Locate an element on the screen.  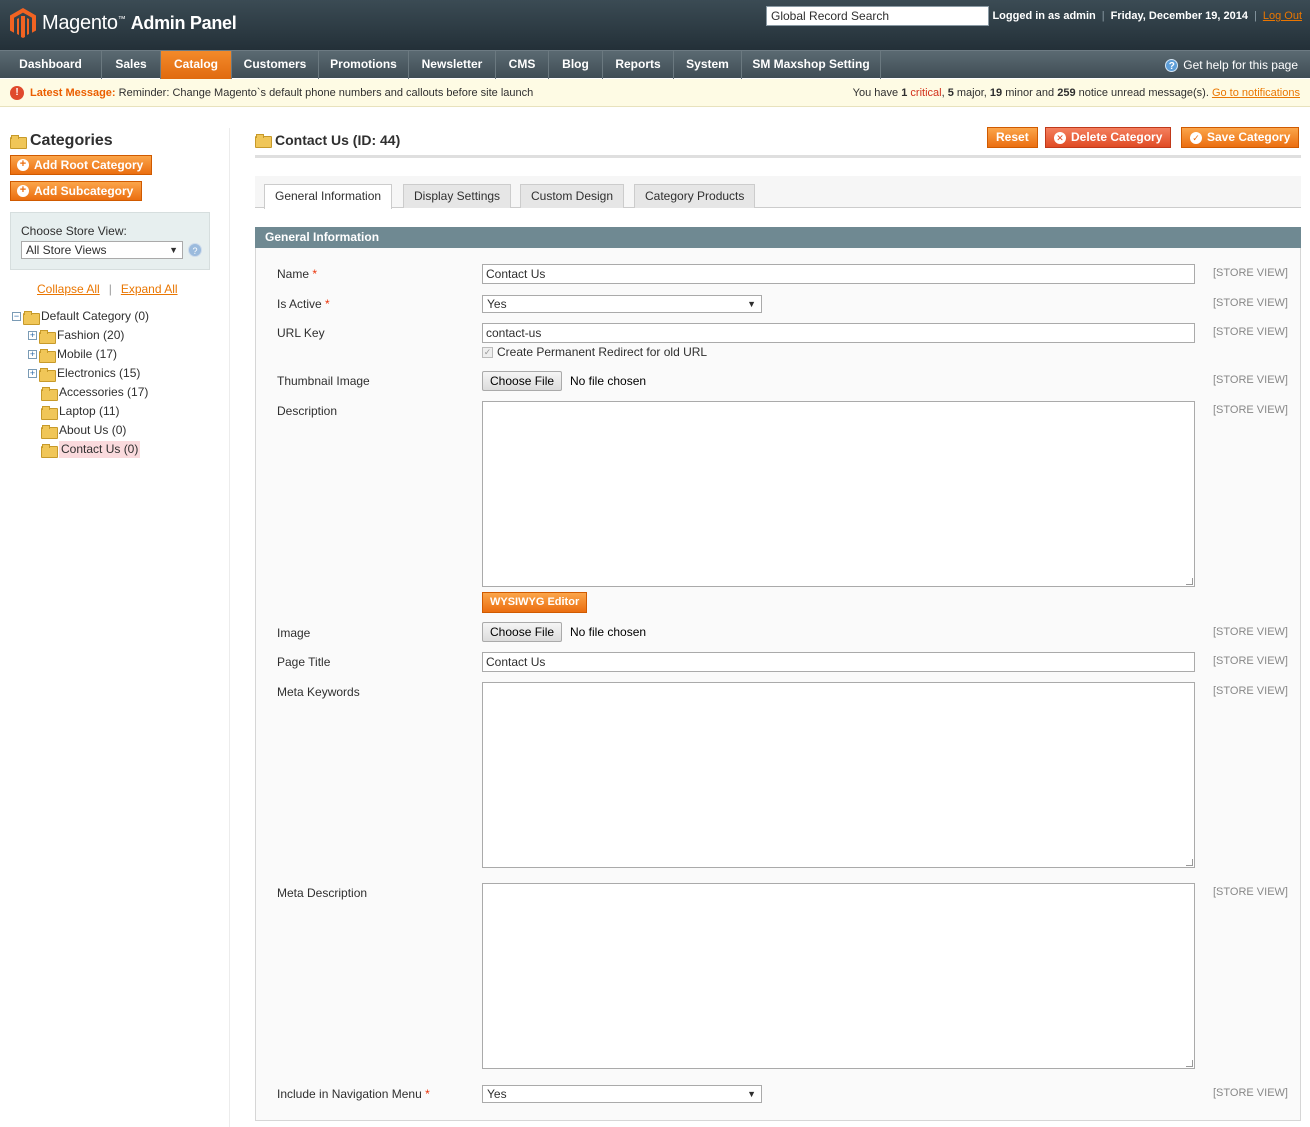
is-active-select: Yes ▼ is located at coordinates (622, 304).